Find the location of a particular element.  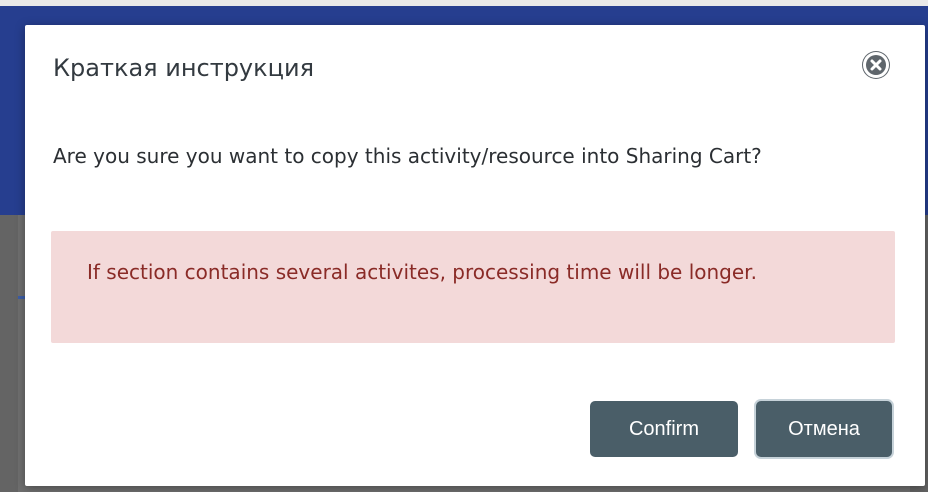

close-icon is located at coordinates (876, 65).